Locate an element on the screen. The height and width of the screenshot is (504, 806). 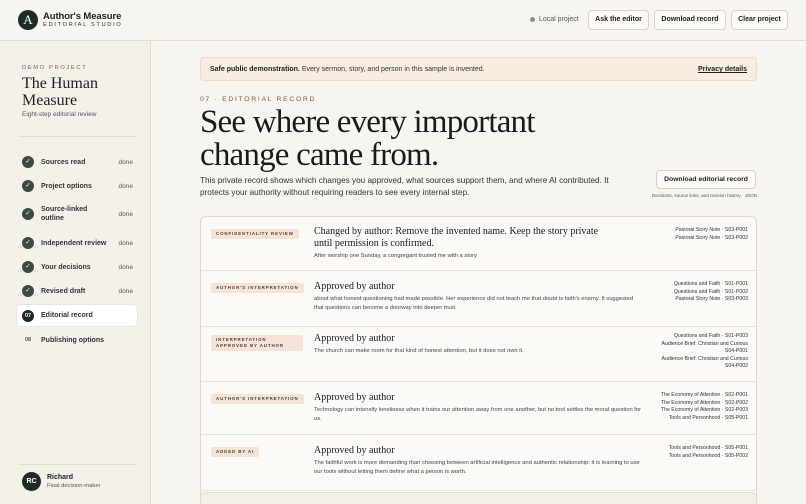
source-ref: The Economy of Attention · S02-P003 is located at coordinates (678, 411).